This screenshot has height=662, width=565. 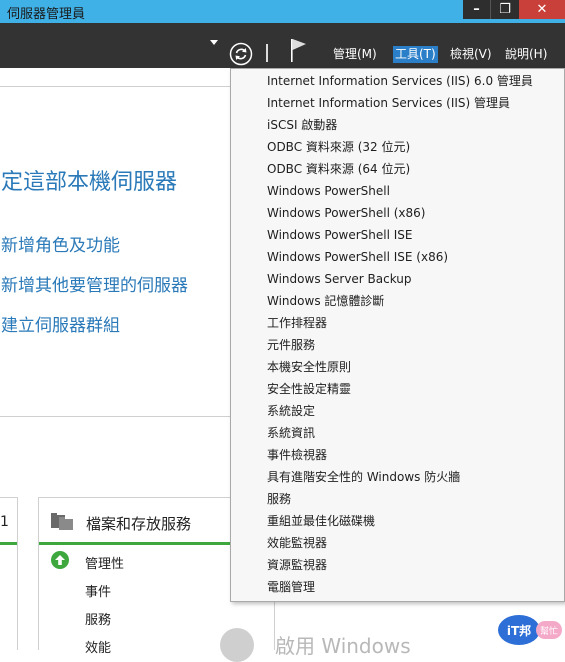 What do you see at coordinates (4, 522) in the screenshot?
I see `tile-count: 1` at bounding box center [4, 522].